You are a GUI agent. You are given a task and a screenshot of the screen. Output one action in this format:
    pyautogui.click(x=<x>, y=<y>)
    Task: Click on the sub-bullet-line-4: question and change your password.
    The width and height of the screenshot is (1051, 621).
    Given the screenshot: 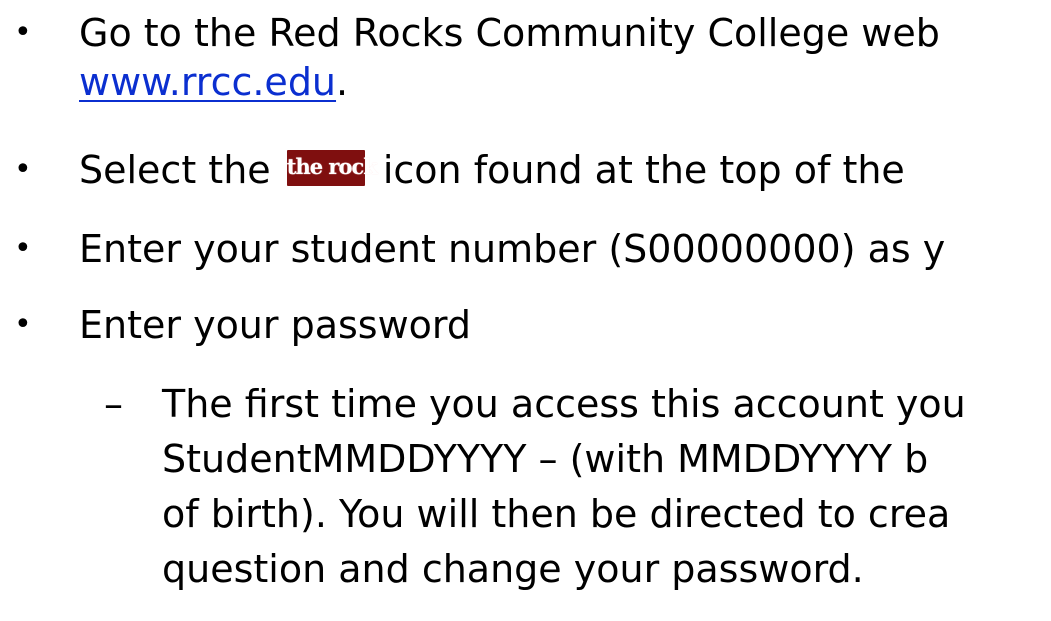 What is the action you would take?
    pyautogui.click(x=513, y=569)
    